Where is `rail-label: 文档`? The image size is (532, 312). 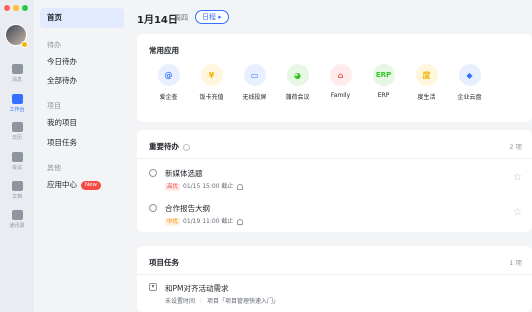 rail-label: 文档 is located at coordinates (16, 197).